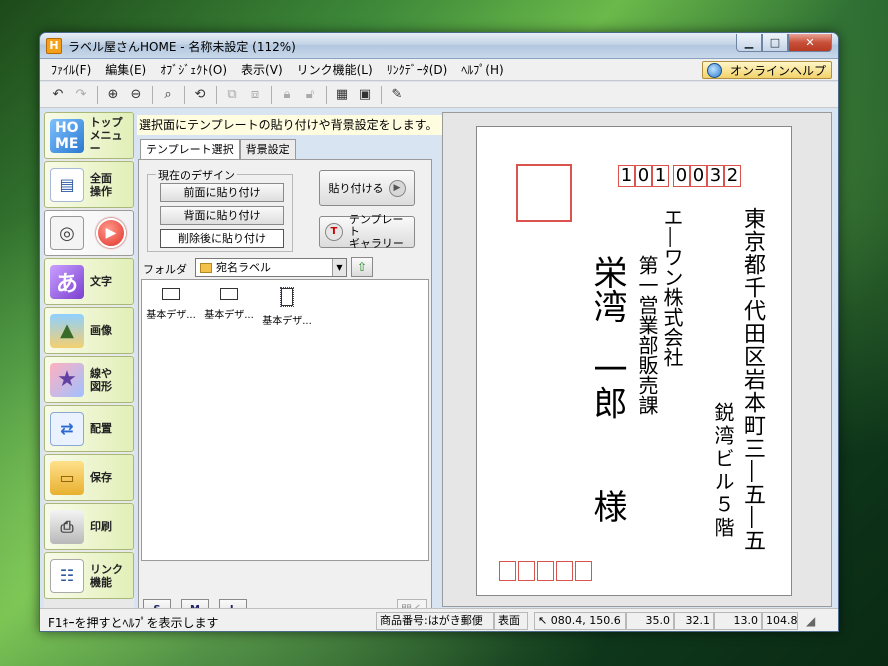 This screenshot has width=888, height=666. What do you see at coordinates (89, 135) in the screenshot?
I see `sidebar-item-top-menu: HO ME トップ メニュー` at bounding box center [89, 135].